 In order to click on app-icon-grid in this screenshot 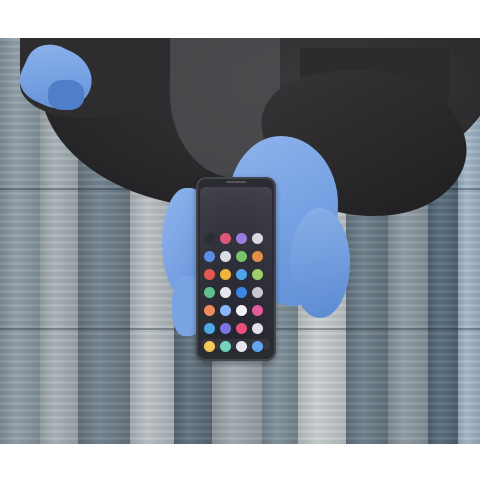, I will do `click(234, 292)`.